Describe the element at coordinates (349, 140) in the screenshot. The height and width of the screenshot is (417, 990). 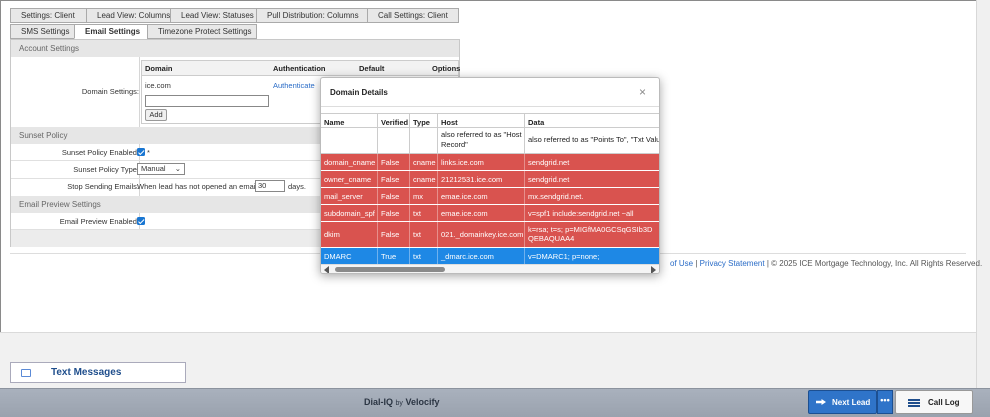
I see `desc-name` at that location.